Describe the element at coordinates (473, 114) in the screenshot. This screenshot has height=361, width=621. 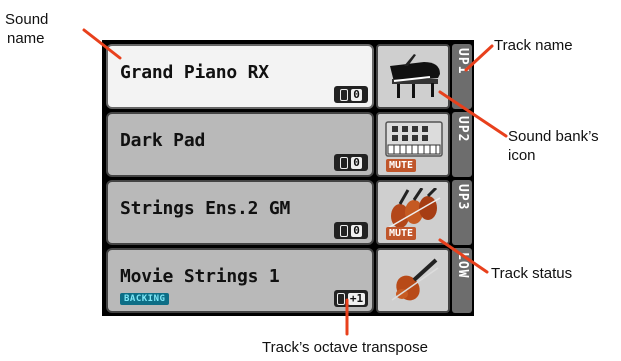
I see `arrow-bank-icon` at that location.